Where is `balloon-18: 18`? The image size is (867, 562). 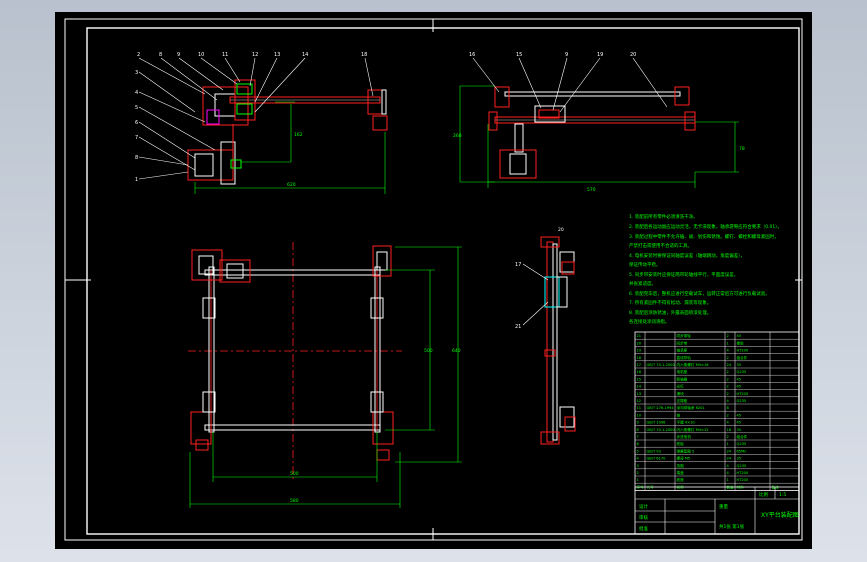
balloon-18: 18 is located at coordinates (364, 55).